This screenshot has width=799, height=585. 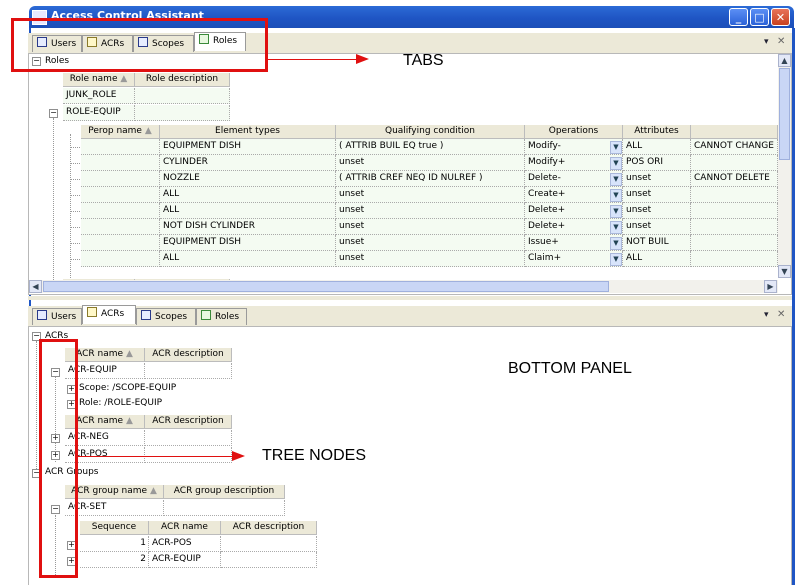 What do you see at coordinates (738, 17) in the screenshot?
I see `minimize-button: _` at bounding box center [738, 17].